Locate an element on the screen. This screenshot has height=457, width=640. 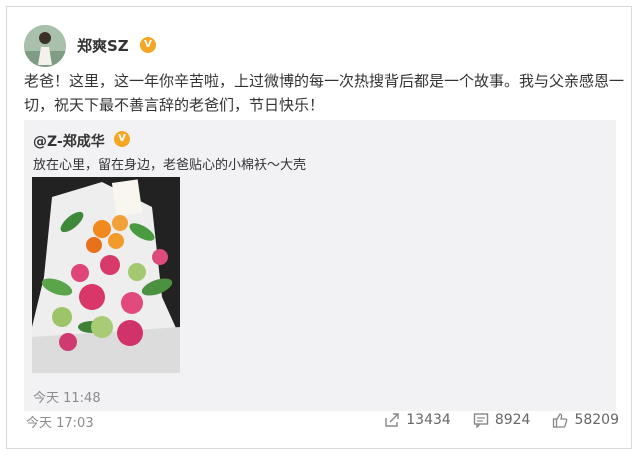
like-icon is located at coordinates (560, 420).